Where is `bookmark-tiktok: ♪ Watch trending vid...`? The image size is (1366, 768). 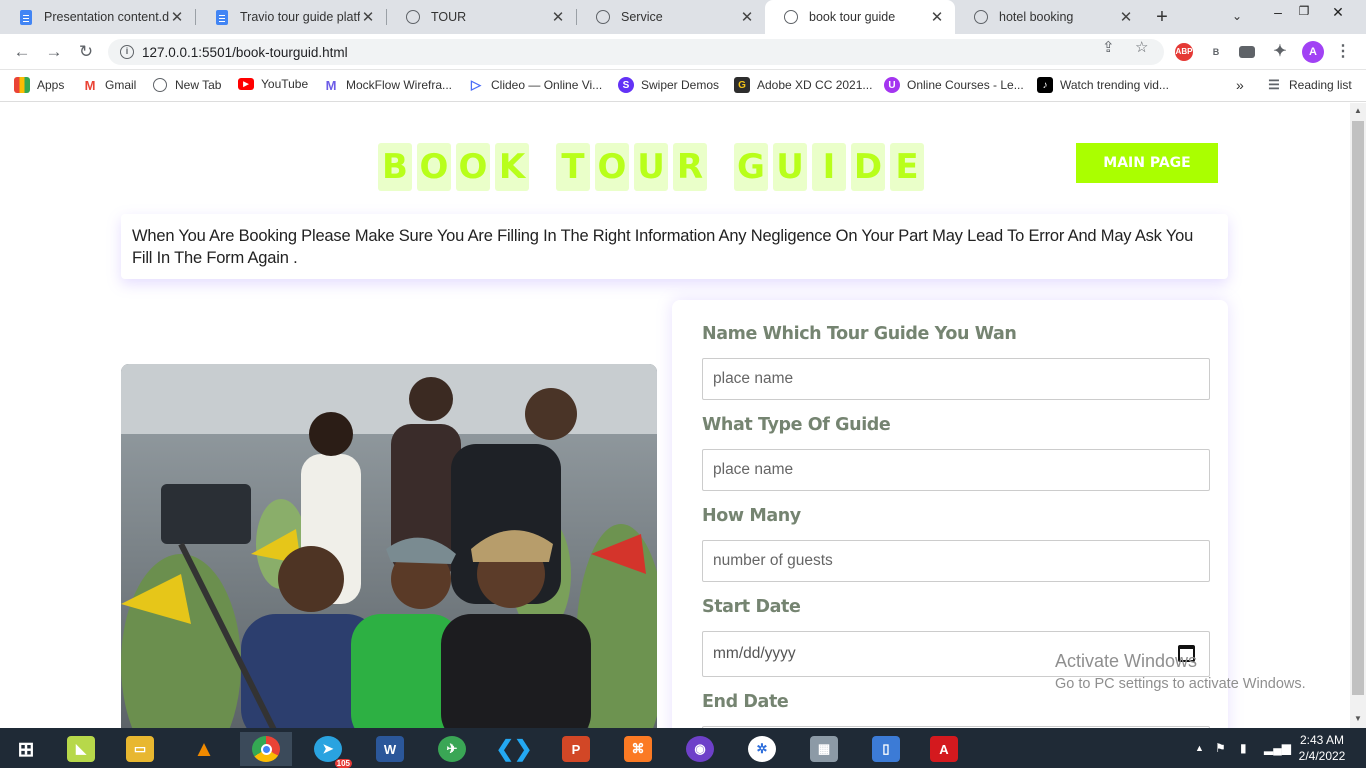
bookmark-tiktok: ♪ Watch trending vid... is located at coordinates (1103, 85).